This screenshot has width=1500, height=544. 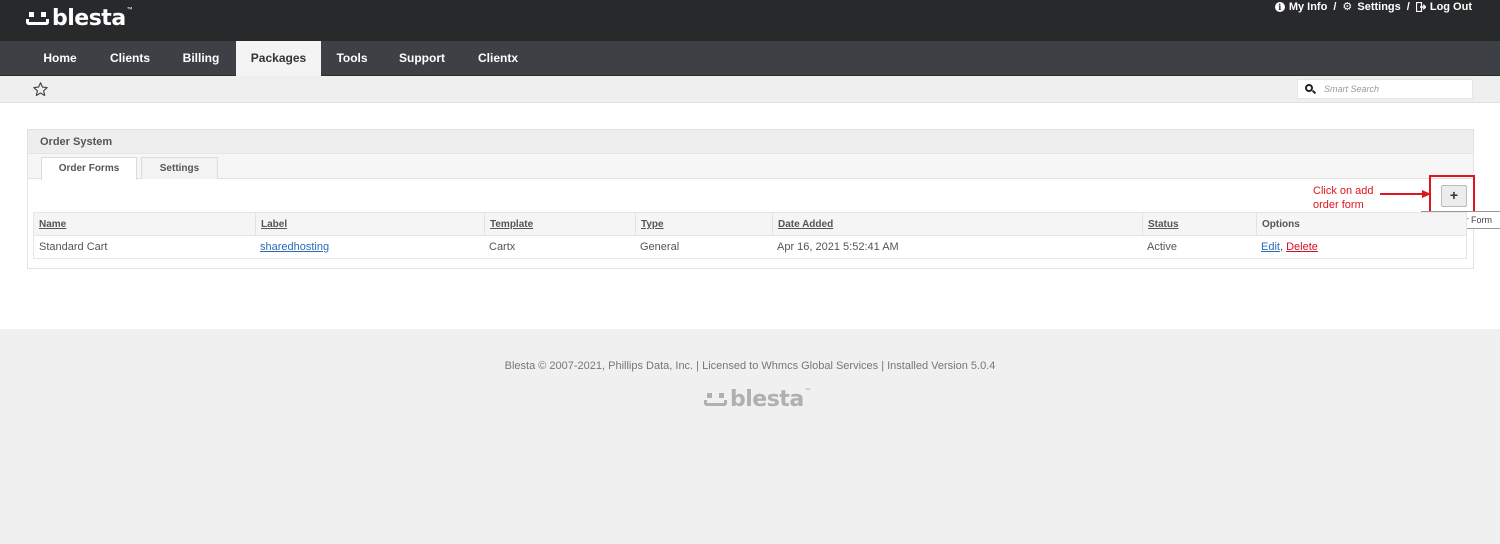 I want to click on nav-clientx: Clientx, so click(x=498, y=58).